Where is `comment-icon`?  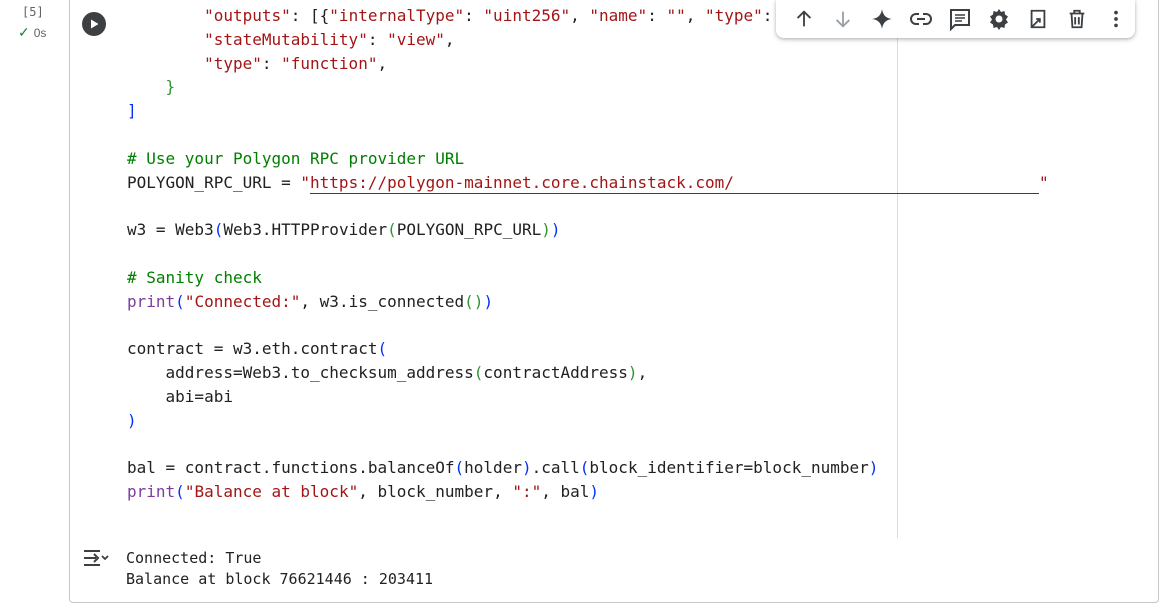 comment-icon is located at coordinates (959, 20).